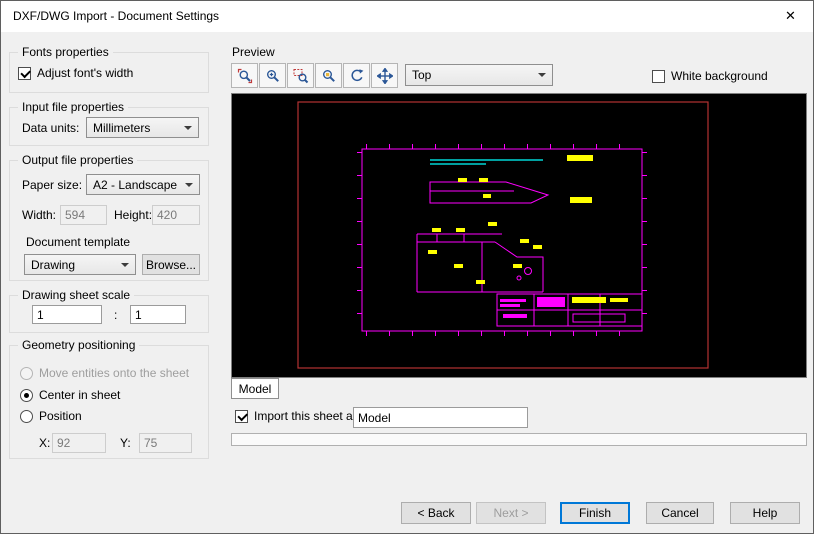 The image size is (814, 534). Describe the element at coordinates (60, 416) in the screenshot. I see `position-label: Position` at that location.